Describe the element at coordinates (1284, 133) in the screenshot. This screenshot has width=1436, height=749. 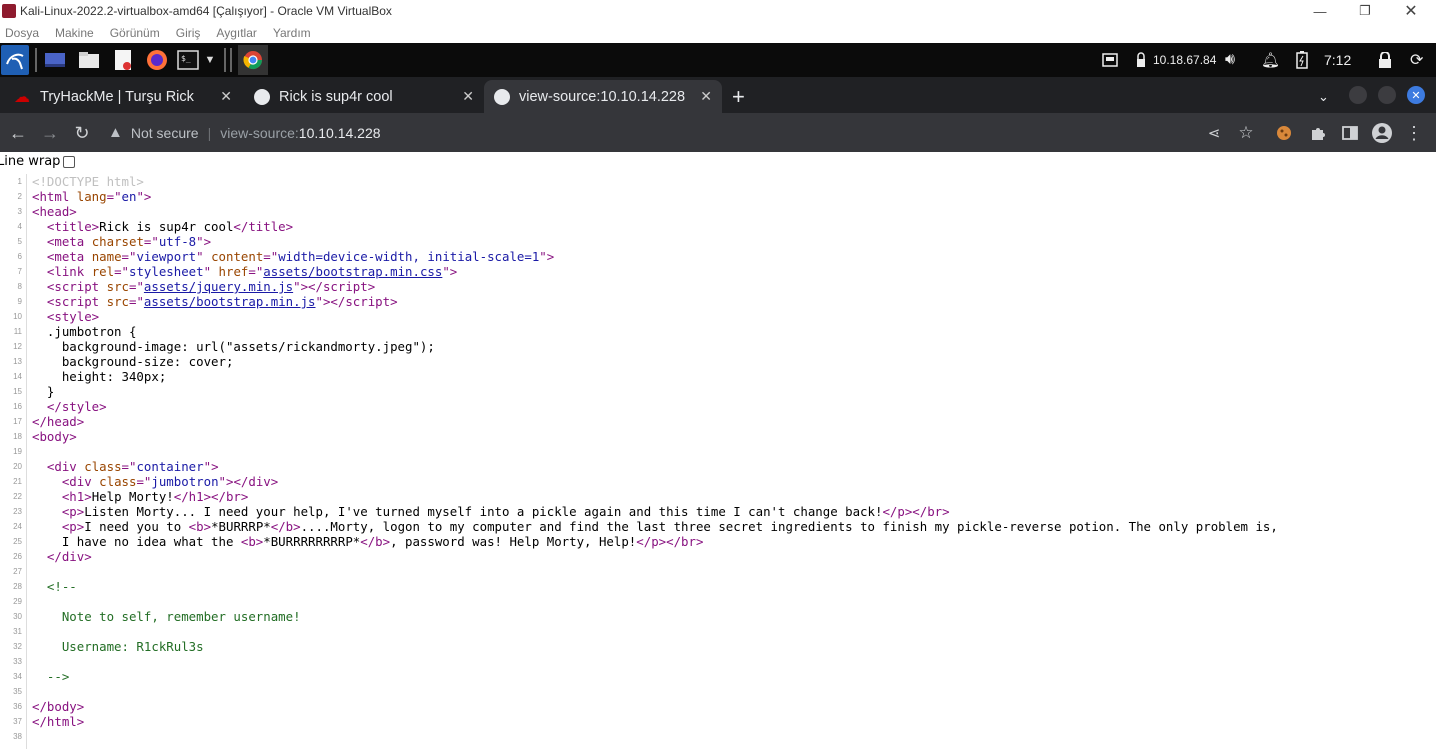
I see `extension-cookie-icon` at that location.